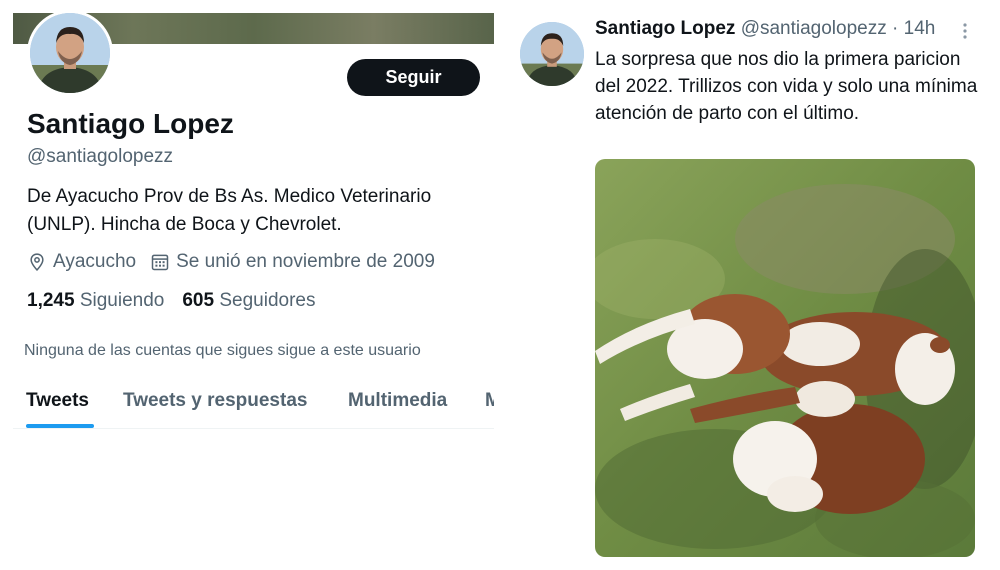  What do you see at coordinates (413, 77) in the screenshot?
I see `follow-button: Seguir` at bounding box center [413, 77].